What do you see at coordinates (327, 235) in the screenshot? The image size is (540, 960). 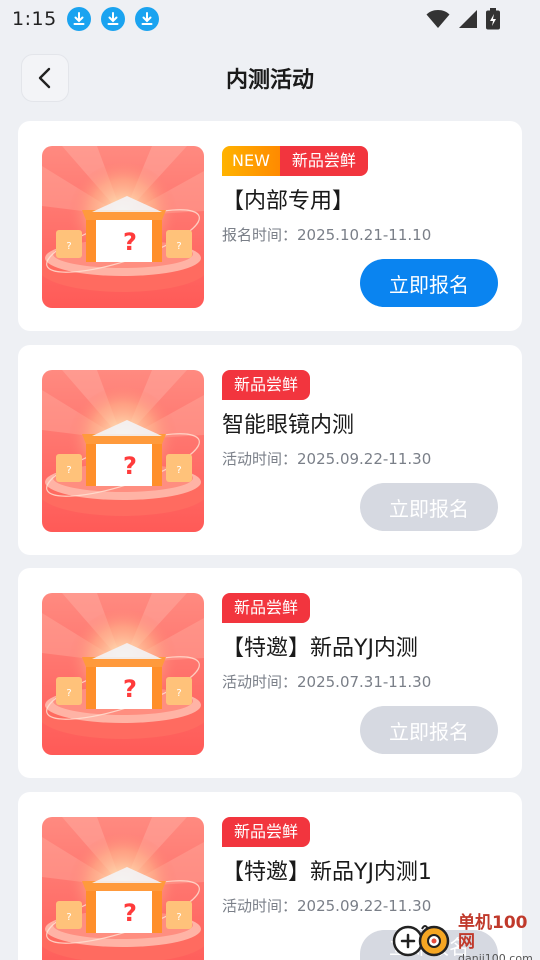 I see `activity-time: 报名时间：2025.10.21-11.10` at bounding box center [327, 235].